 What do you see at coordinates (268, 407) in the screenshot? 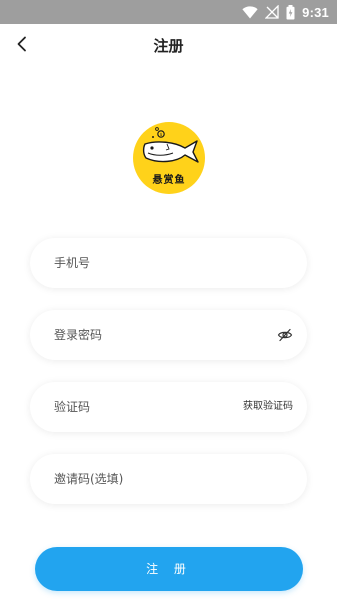
I see `get-code-button: 获取验证码` at bounding box center [268, 407].